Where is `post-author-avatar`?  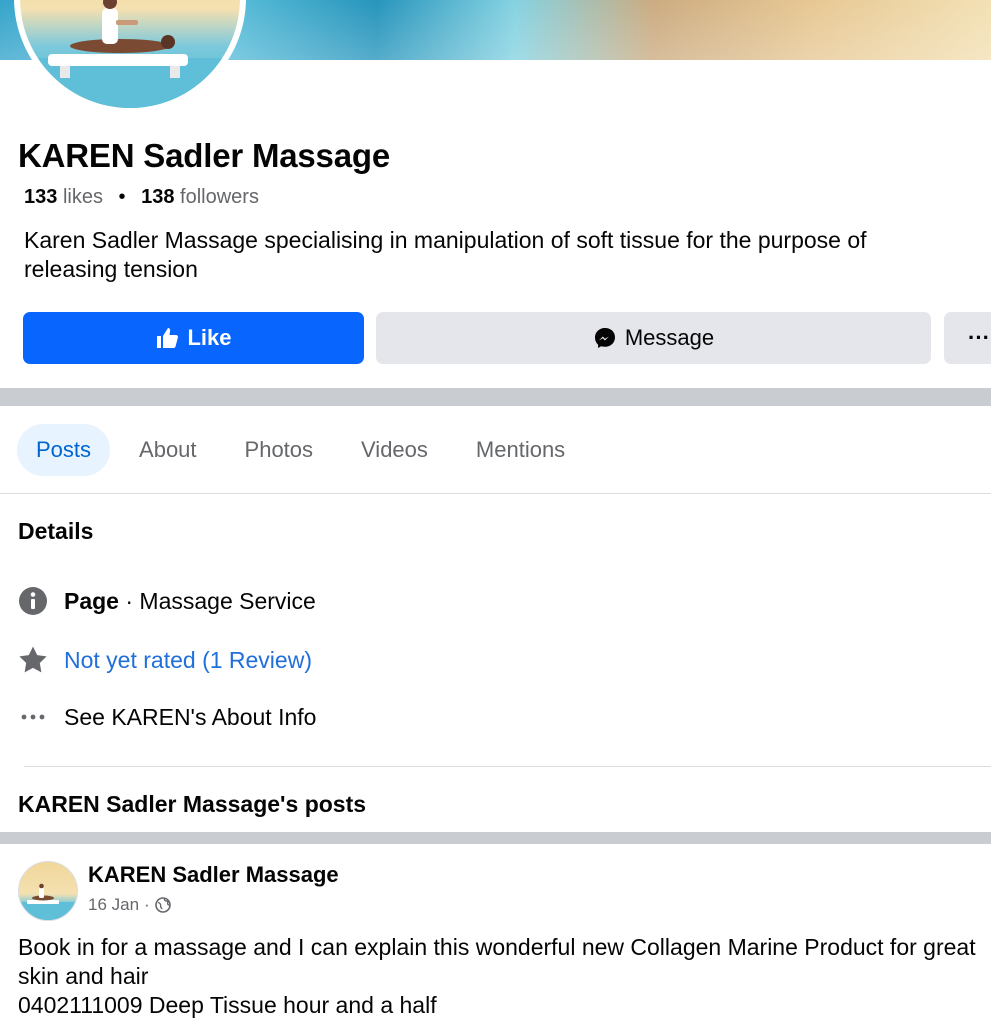
post-author-avatar is located at coordinates (48, 891).